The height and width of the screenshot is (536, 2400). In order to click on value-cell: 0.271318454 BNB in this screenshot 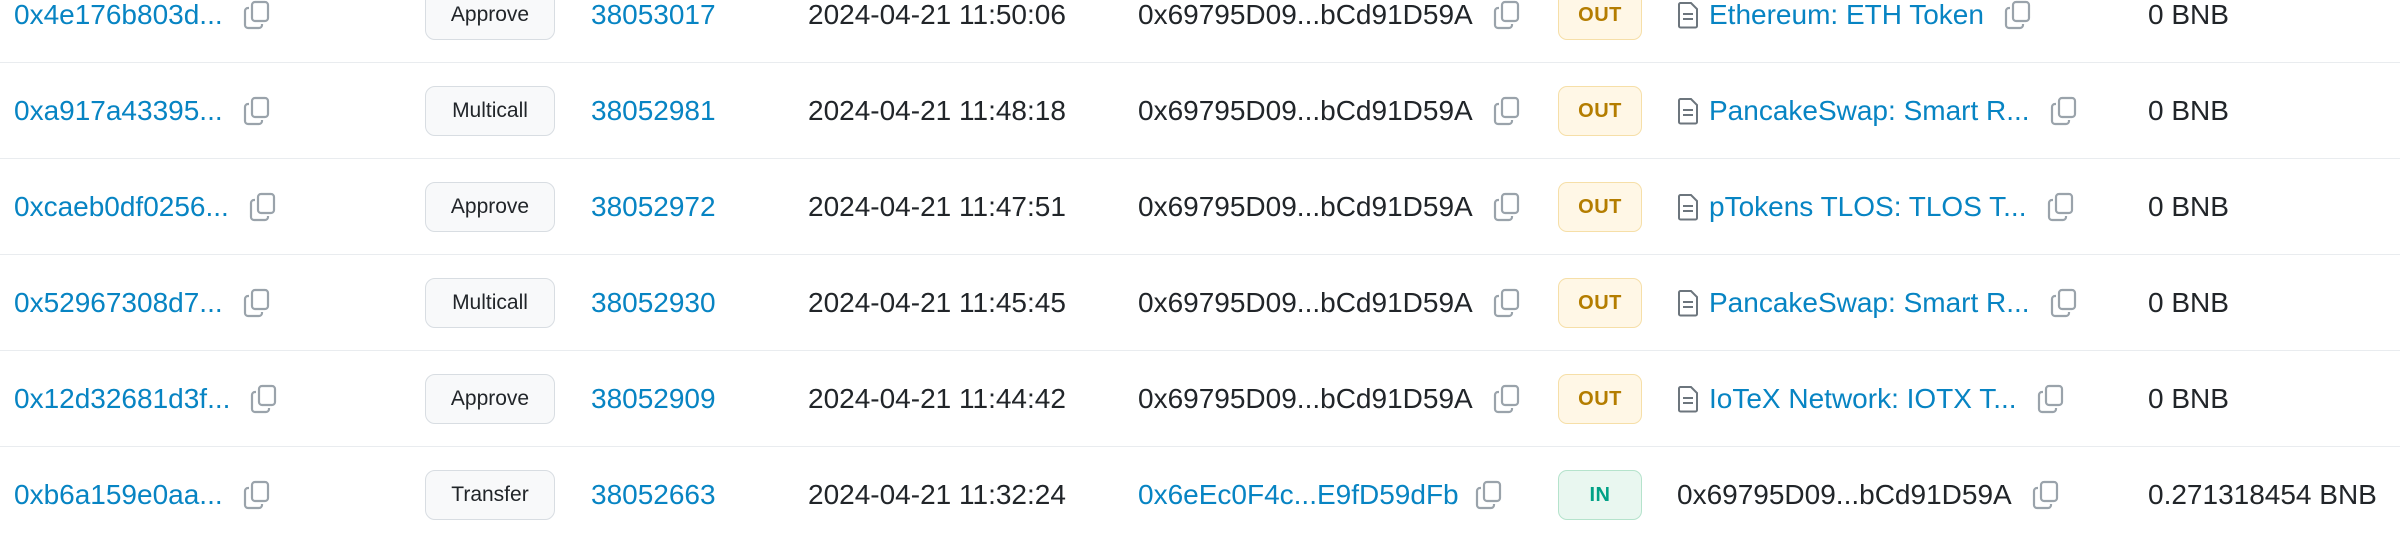, I will do `click(2273, 491)`.